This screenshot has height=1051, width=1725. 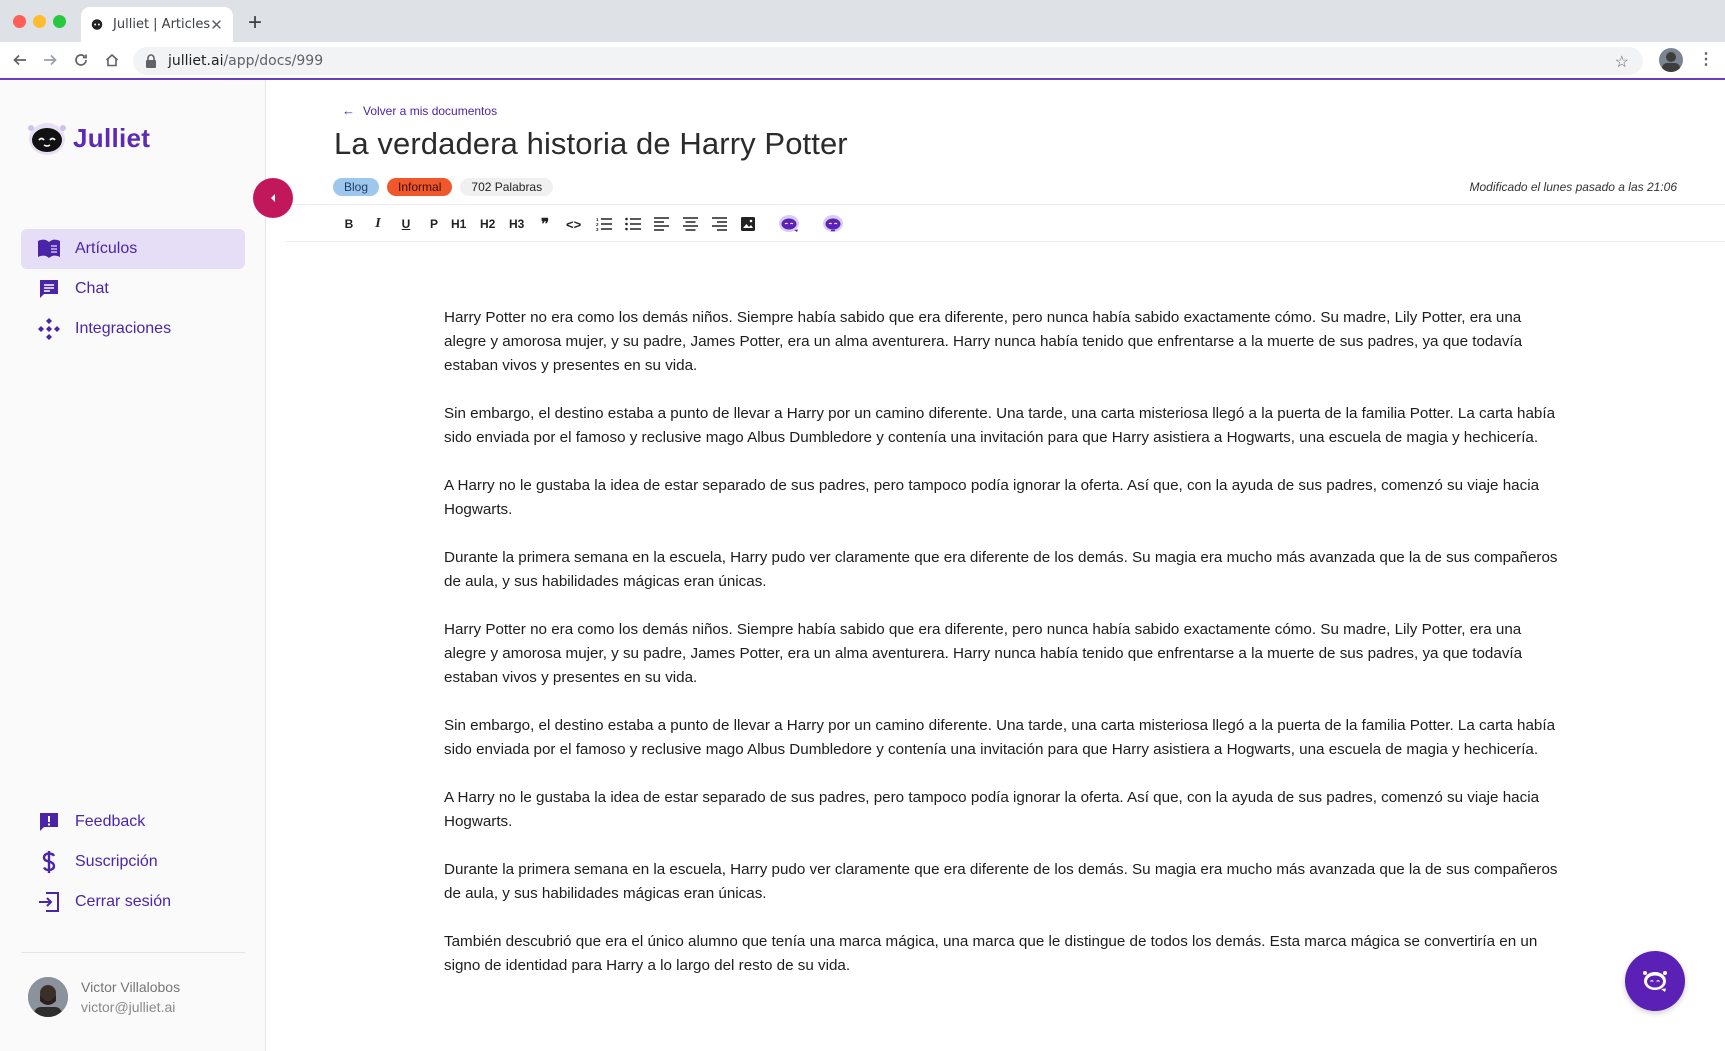 I want to click on bookmark-star-icon: ☆, so click(x=1622, y=62).